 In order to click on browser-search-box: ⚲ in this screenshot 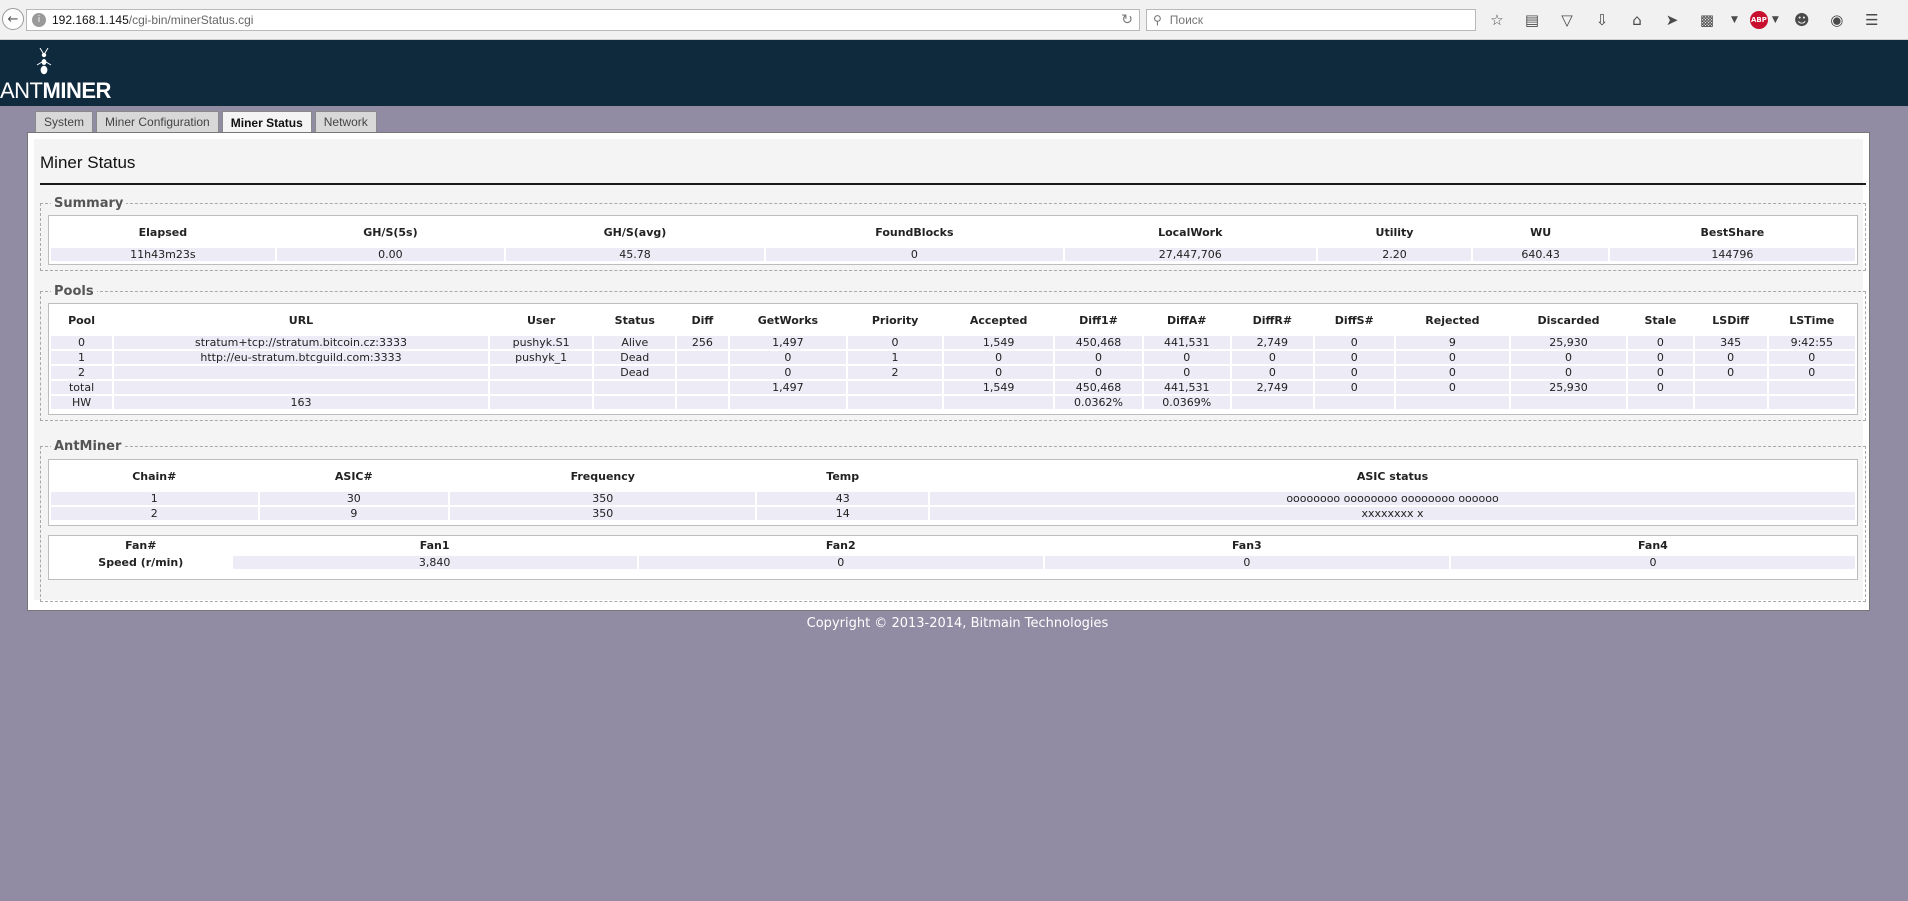, I will do `click(1311, 20)`.